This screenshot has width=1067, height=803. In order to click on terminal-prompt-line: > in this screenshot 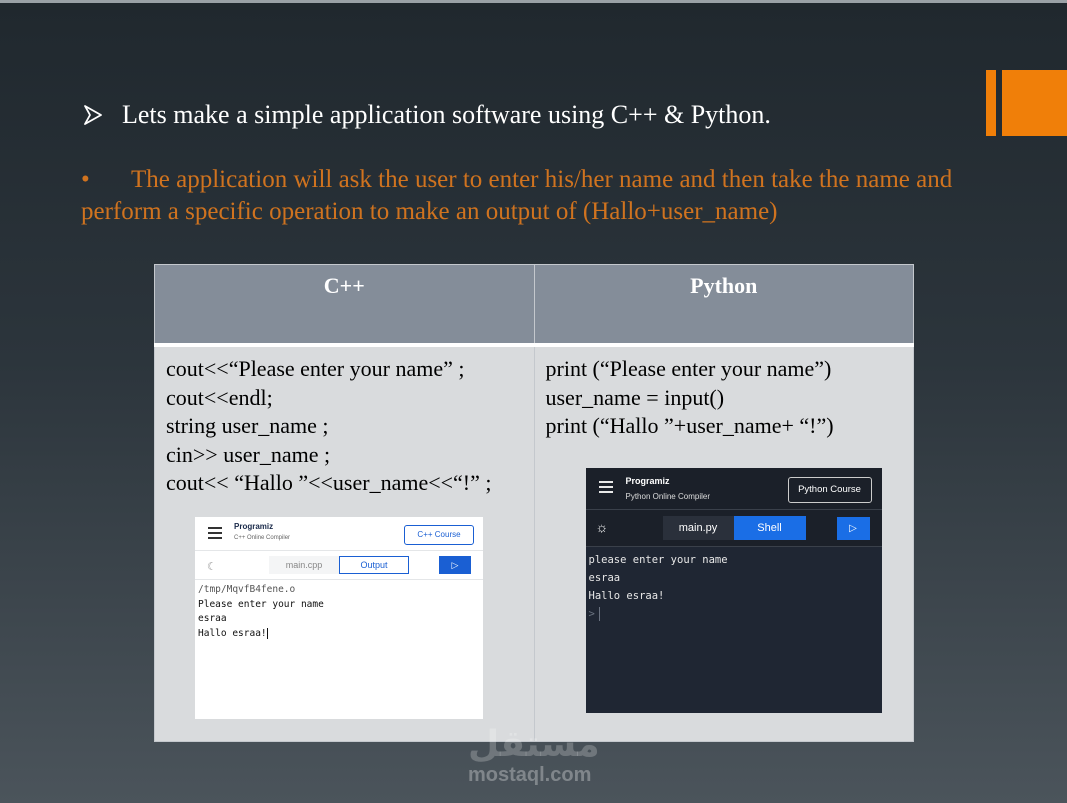, I will do `click(735, 614)`.